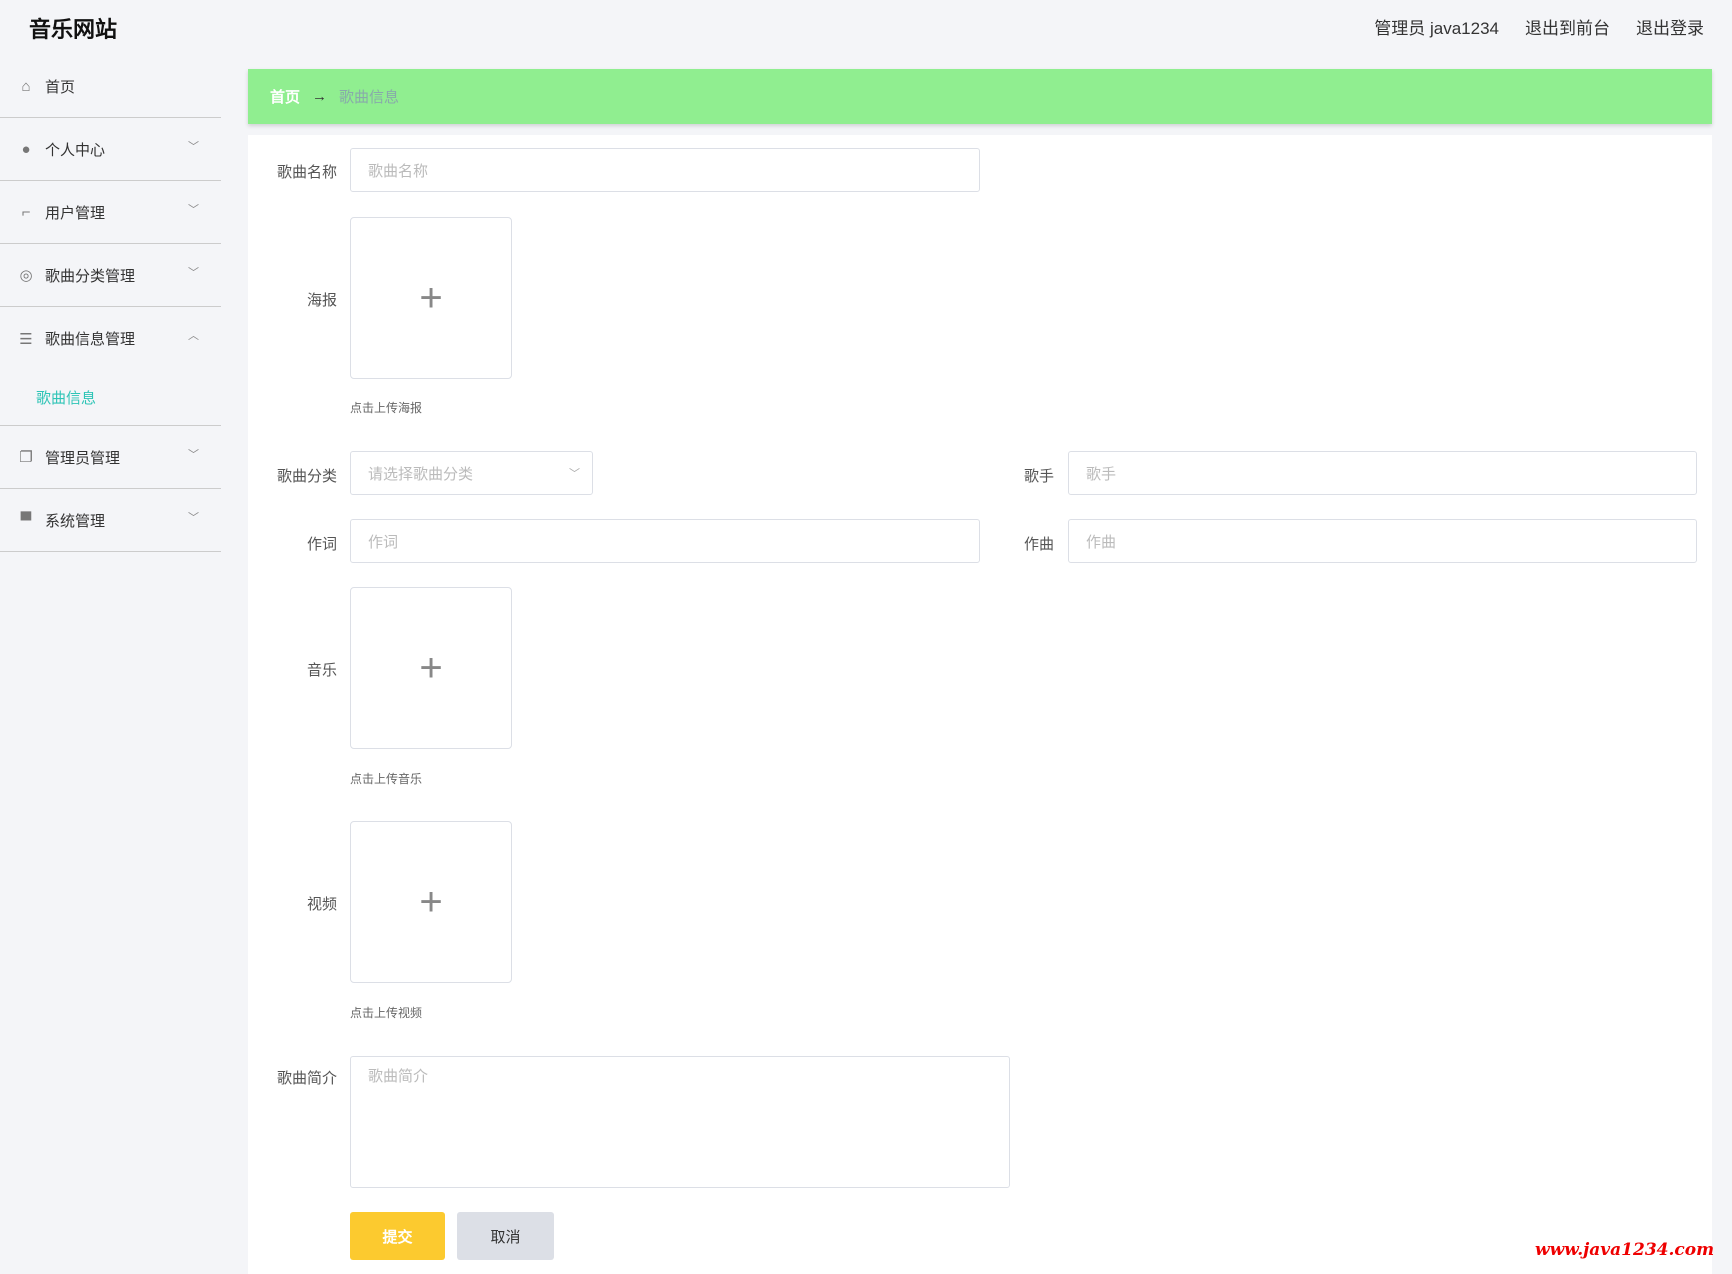  I want to click on video-upload: +, so click(431, 902).